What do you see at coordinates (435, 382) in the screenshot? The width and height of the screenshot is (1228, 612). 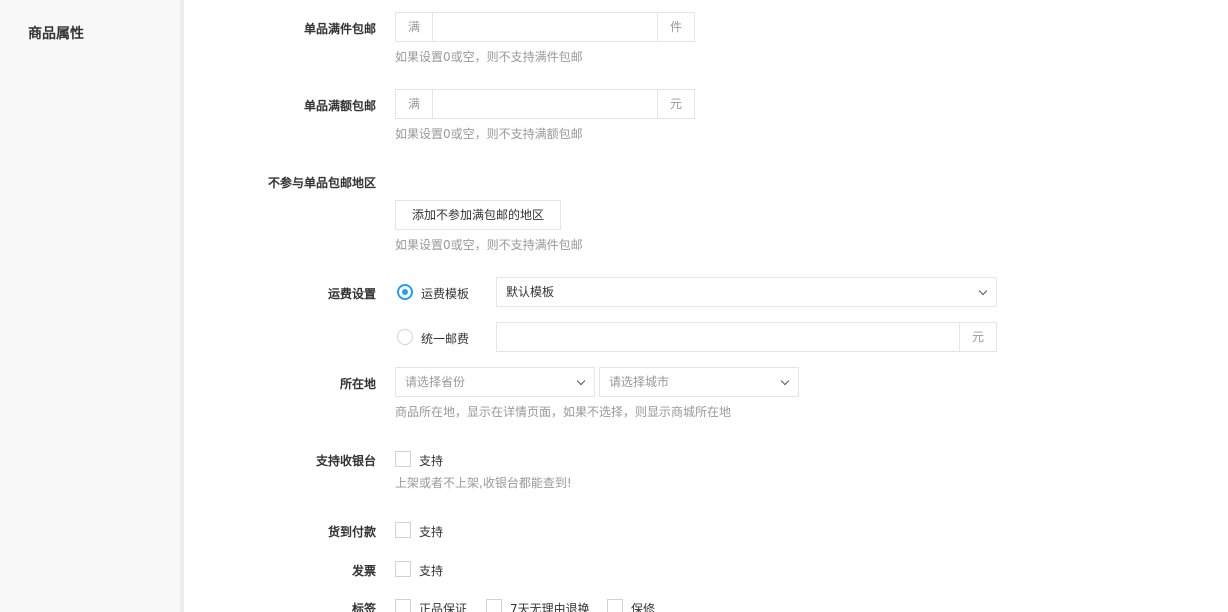 I see `province-placeholder: 请选择省份` at bounding box center [435, 382].